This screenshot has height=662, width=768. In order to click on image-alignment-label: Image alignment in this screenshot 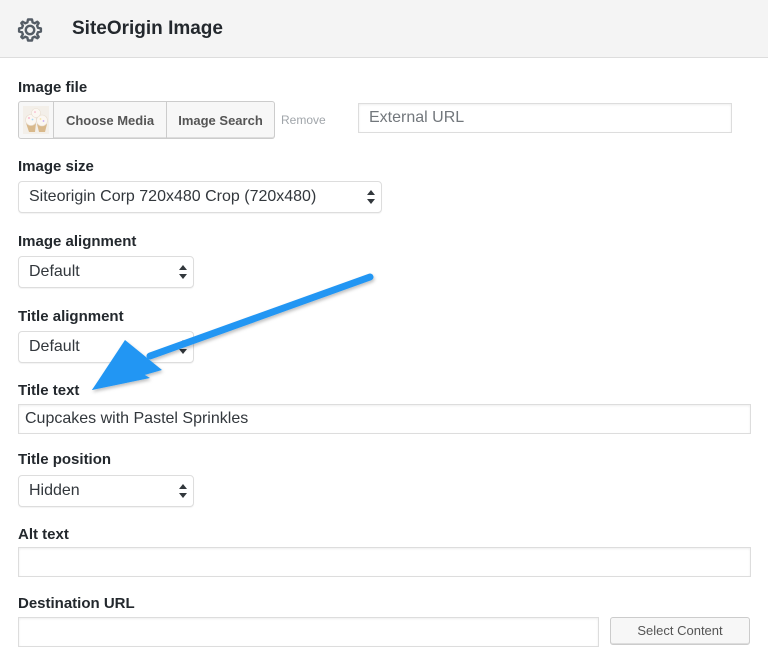, I will do `click(77, 241)`.